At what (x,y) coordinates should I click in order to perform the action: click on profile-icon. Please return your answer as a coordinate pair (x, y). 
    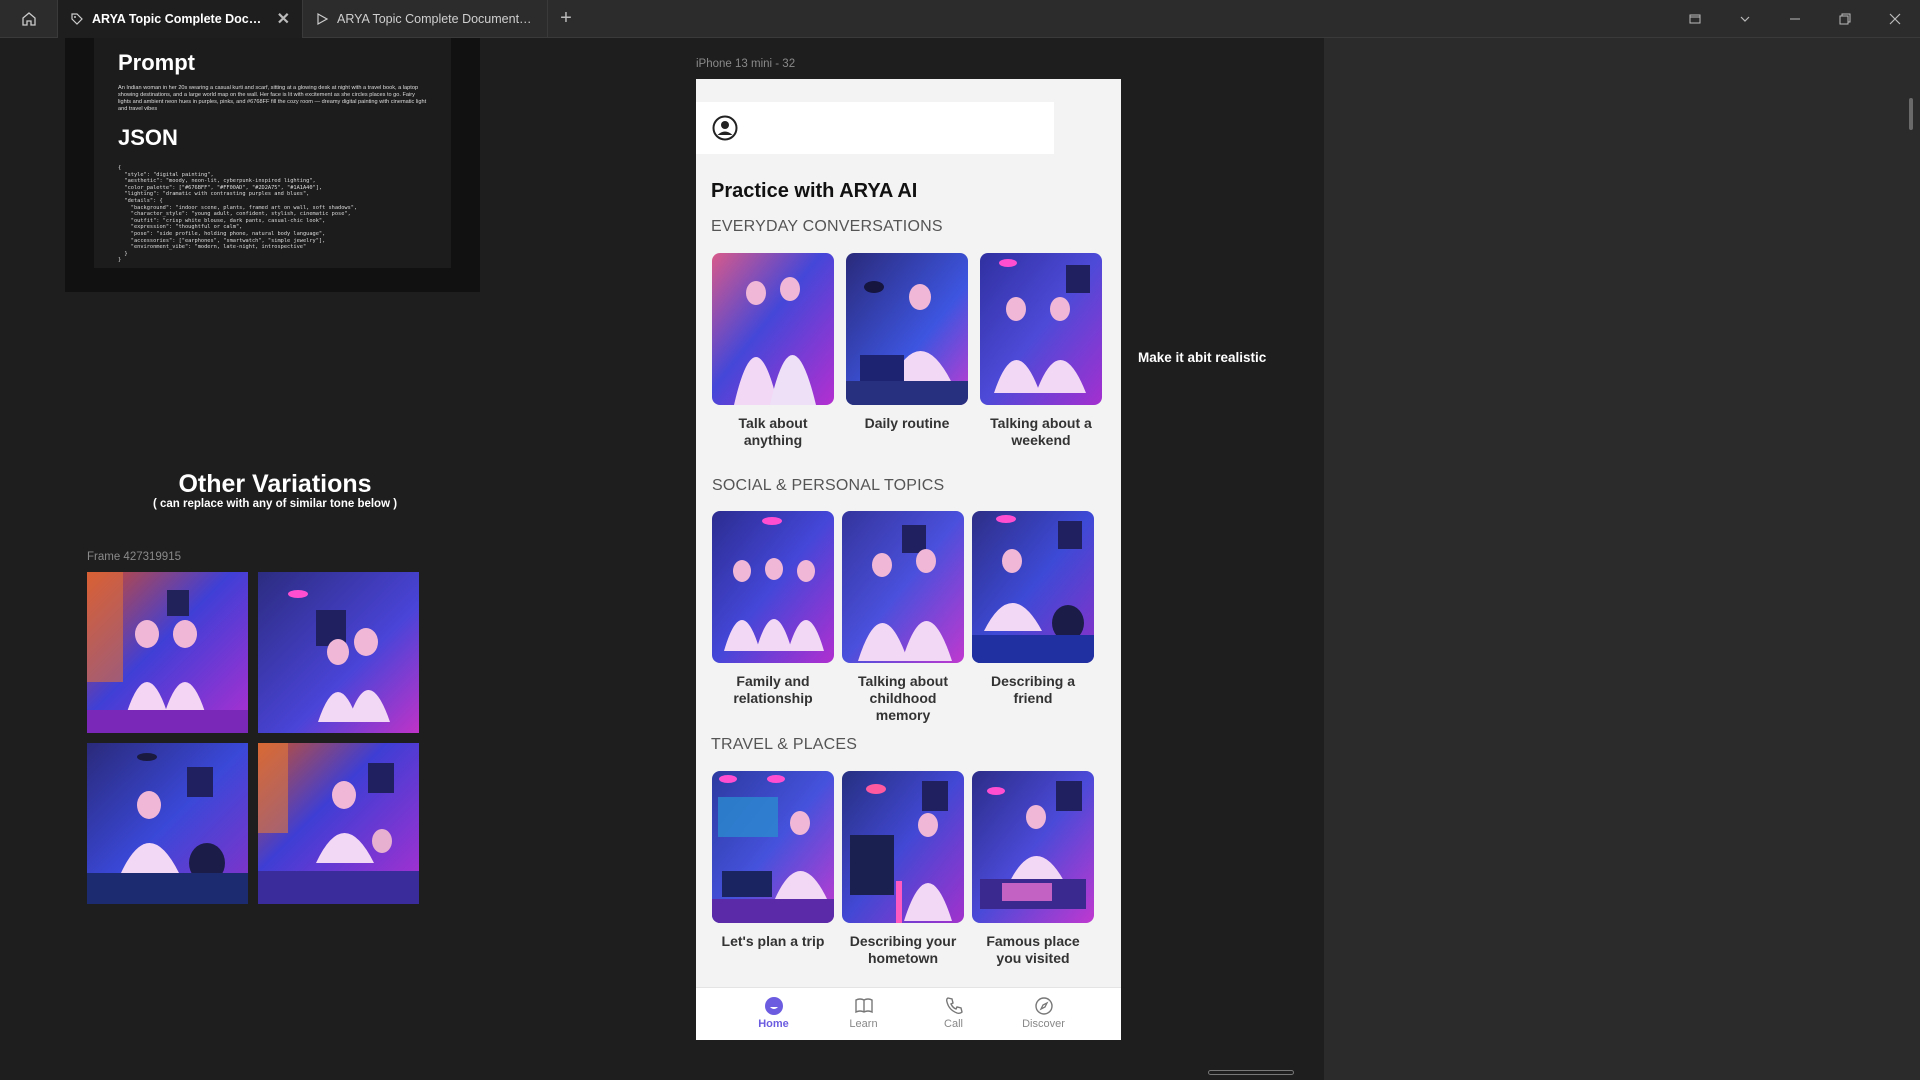
    Looking at the image, I should click on (725, 128).